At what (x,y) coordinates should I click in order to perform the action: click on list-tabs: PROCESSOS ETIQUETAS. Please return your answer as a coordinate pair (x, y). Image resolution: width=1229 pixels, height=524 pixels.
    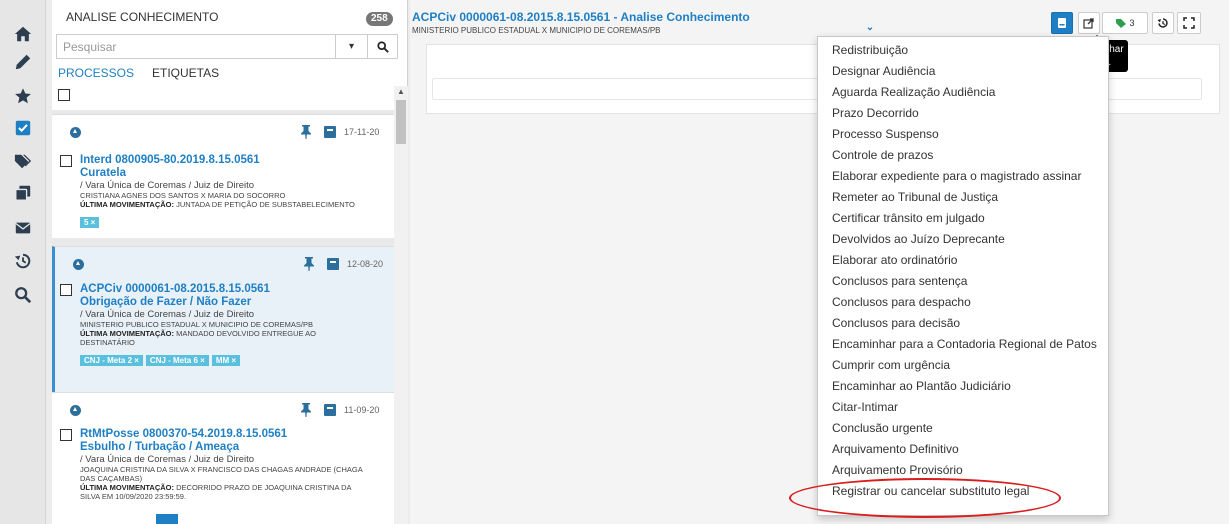
    Looking at the image, I should click on (227, 75).